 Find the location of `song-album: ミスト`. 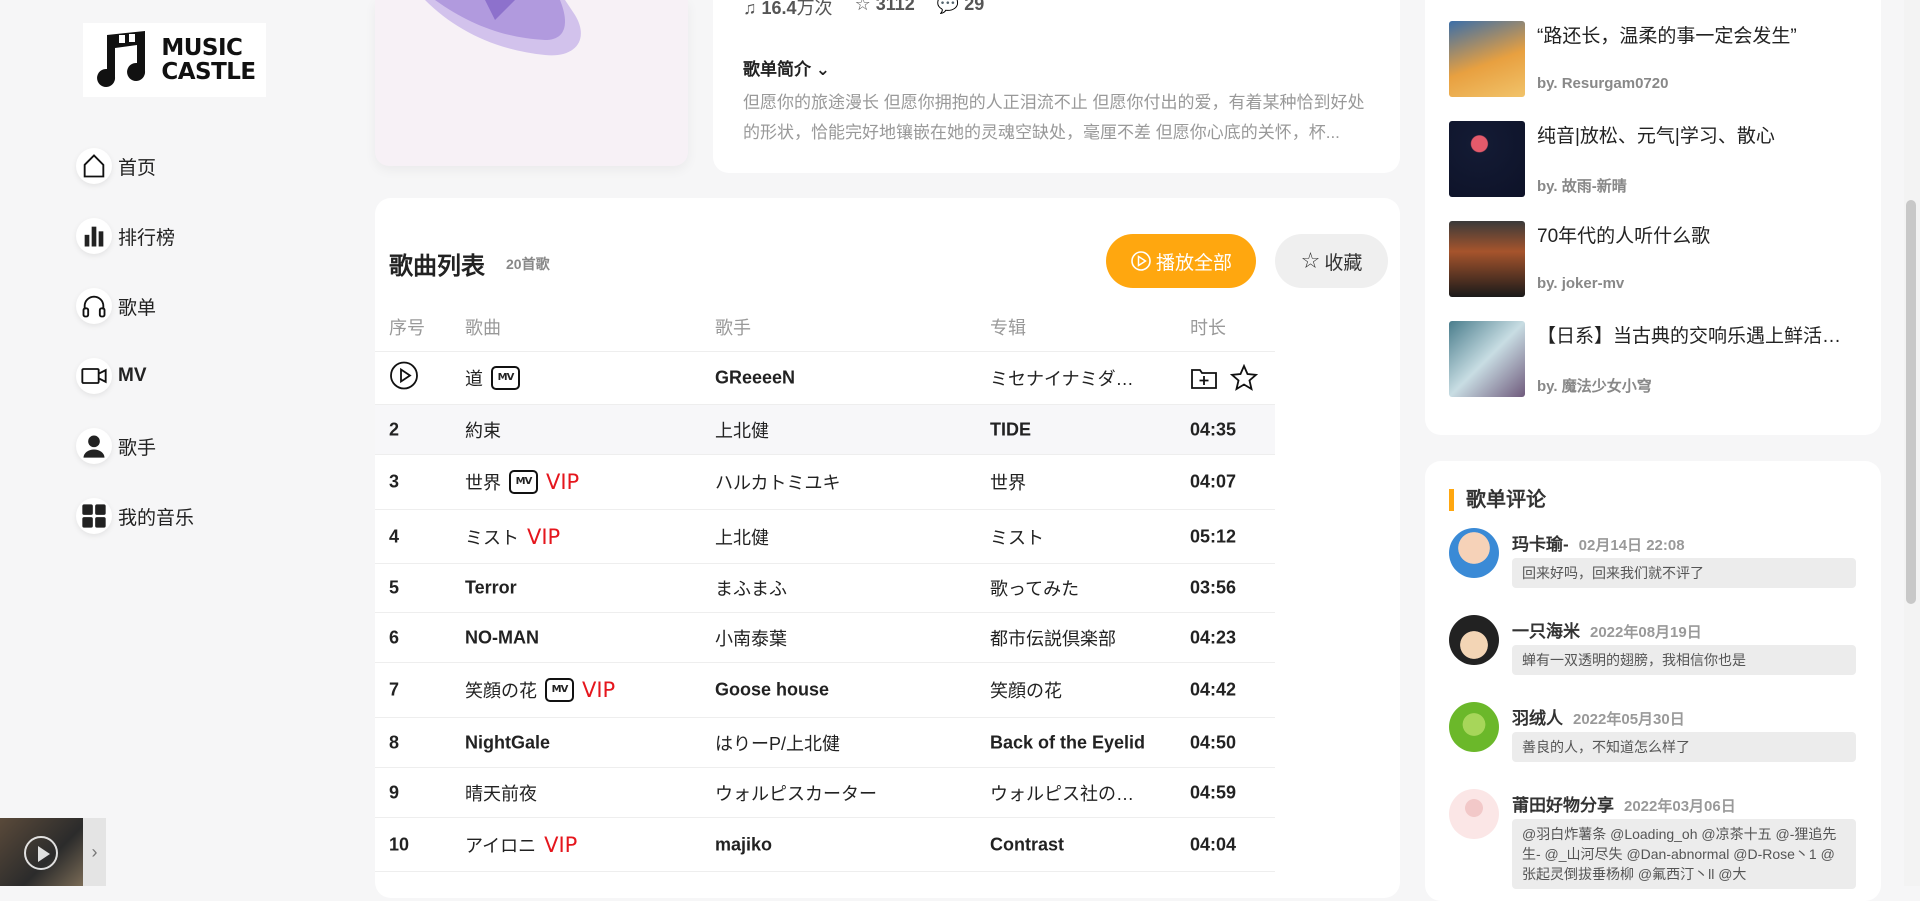

song-album: ミスト is located at coordinates (1070, 537).